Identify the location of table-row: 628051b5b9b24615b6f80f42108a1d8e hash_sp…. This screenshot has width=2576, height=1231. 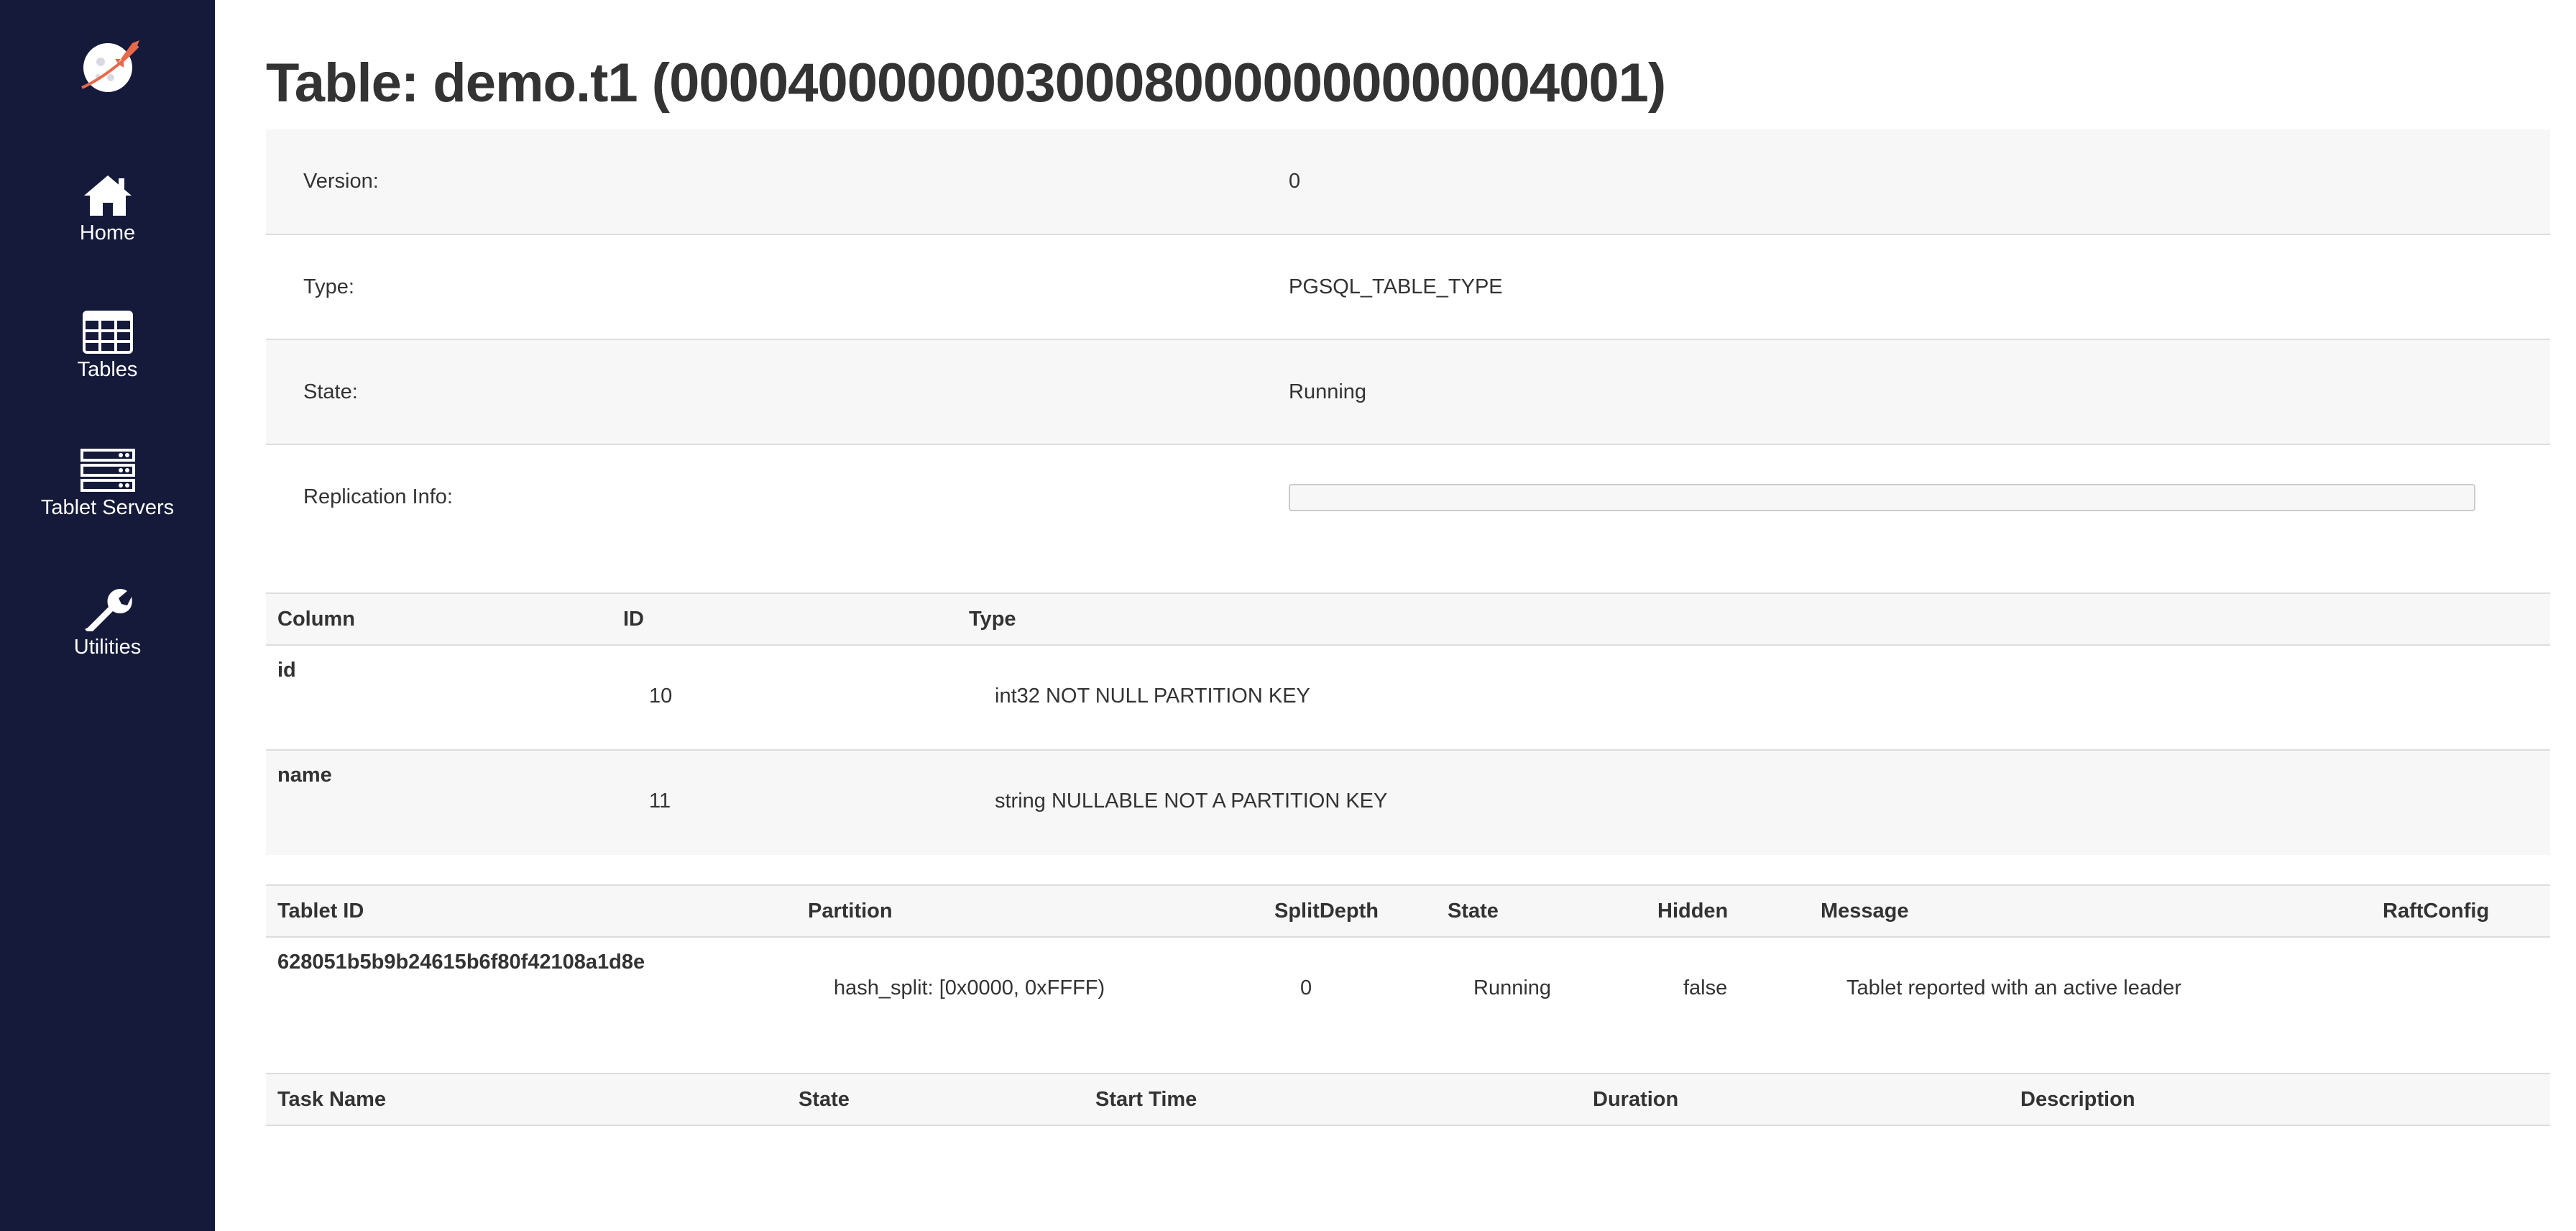
(1408, 1003).